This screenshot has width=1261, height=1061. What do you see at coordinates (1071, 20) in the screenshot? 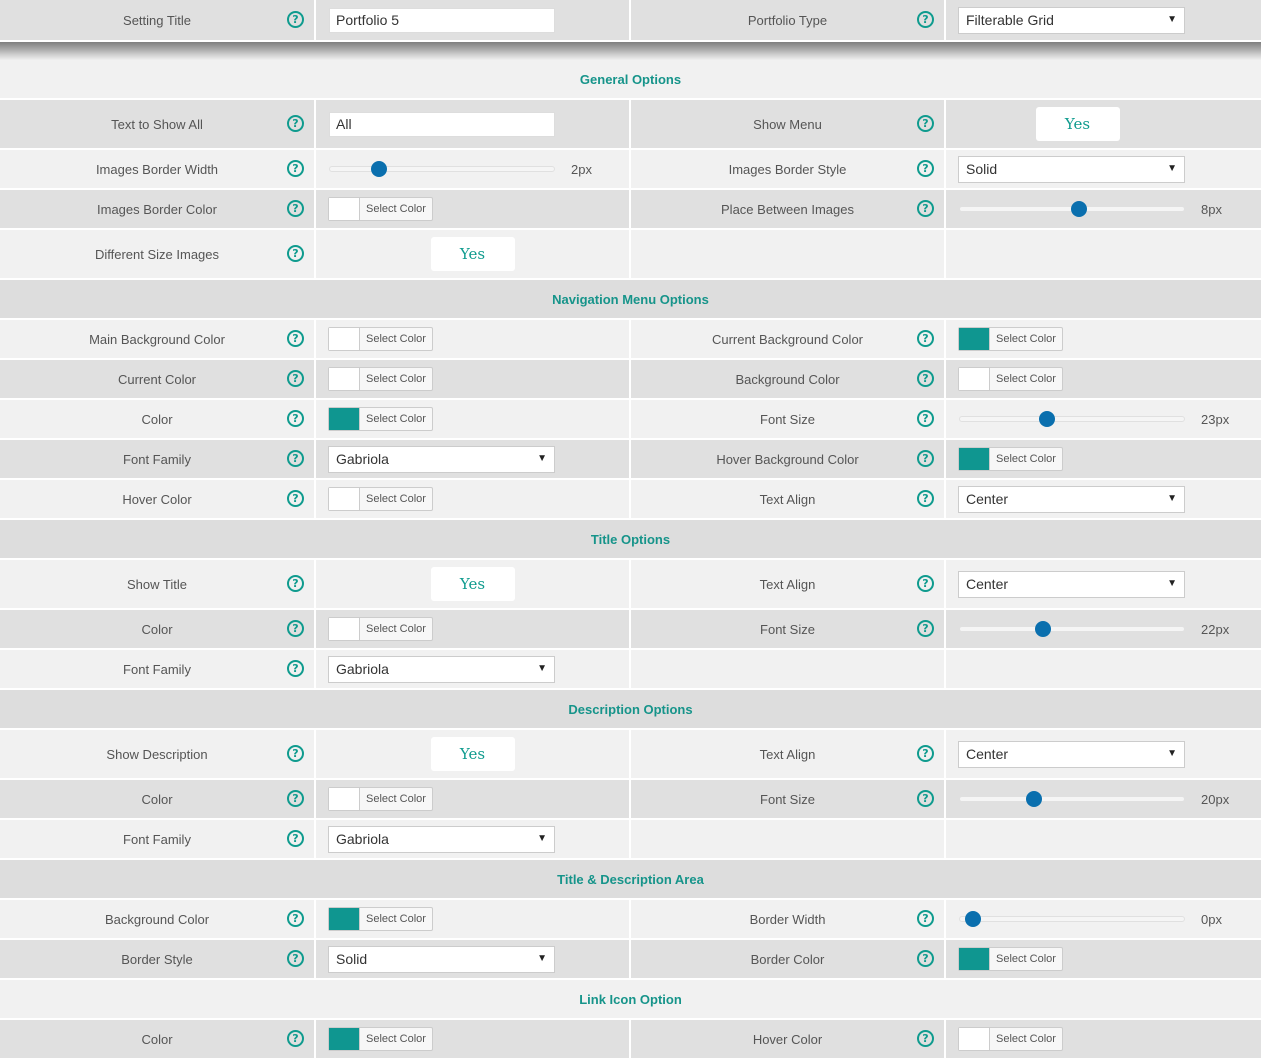
I see `portfolio-type-select: Filterable Grid ▼` at bounding box center [1071, 20].